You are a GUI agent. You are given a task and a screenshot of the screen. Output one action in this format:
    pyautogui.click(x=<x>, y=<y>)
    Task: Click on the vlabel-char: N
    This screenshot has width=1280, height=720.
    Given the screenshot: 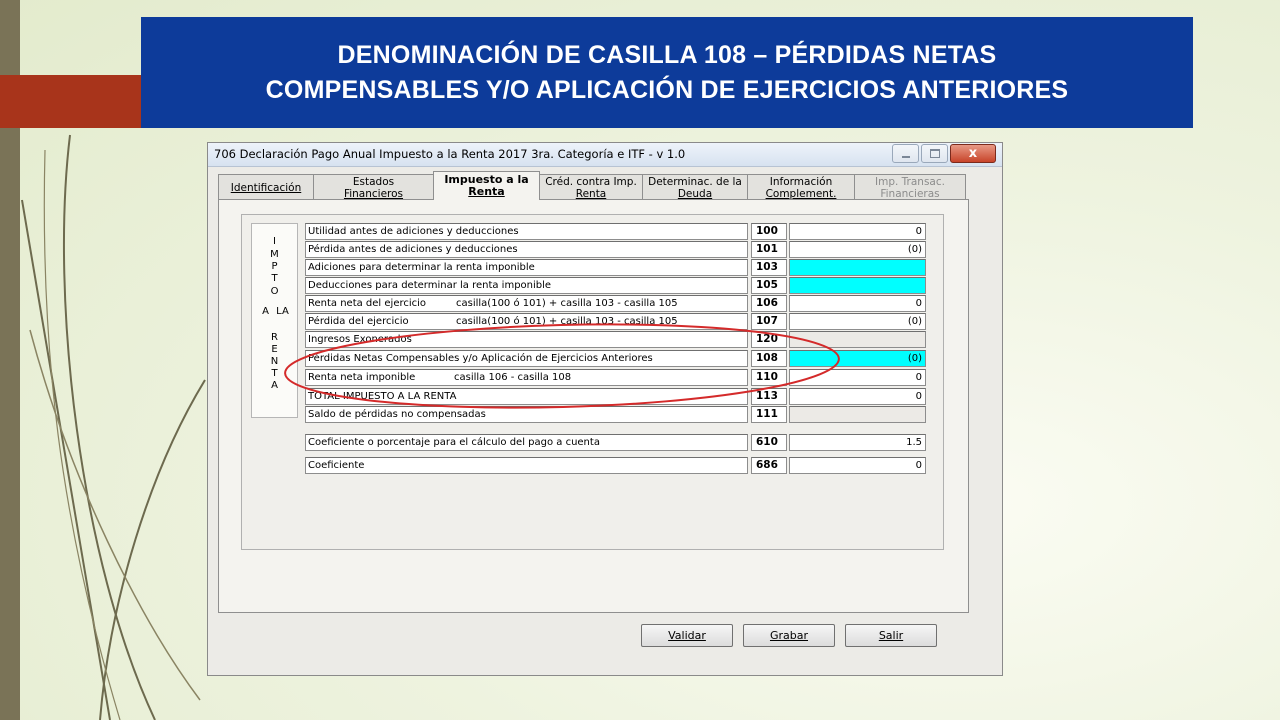 What is the action you would take?
    pyautogui.click(x=274, y=361)
    